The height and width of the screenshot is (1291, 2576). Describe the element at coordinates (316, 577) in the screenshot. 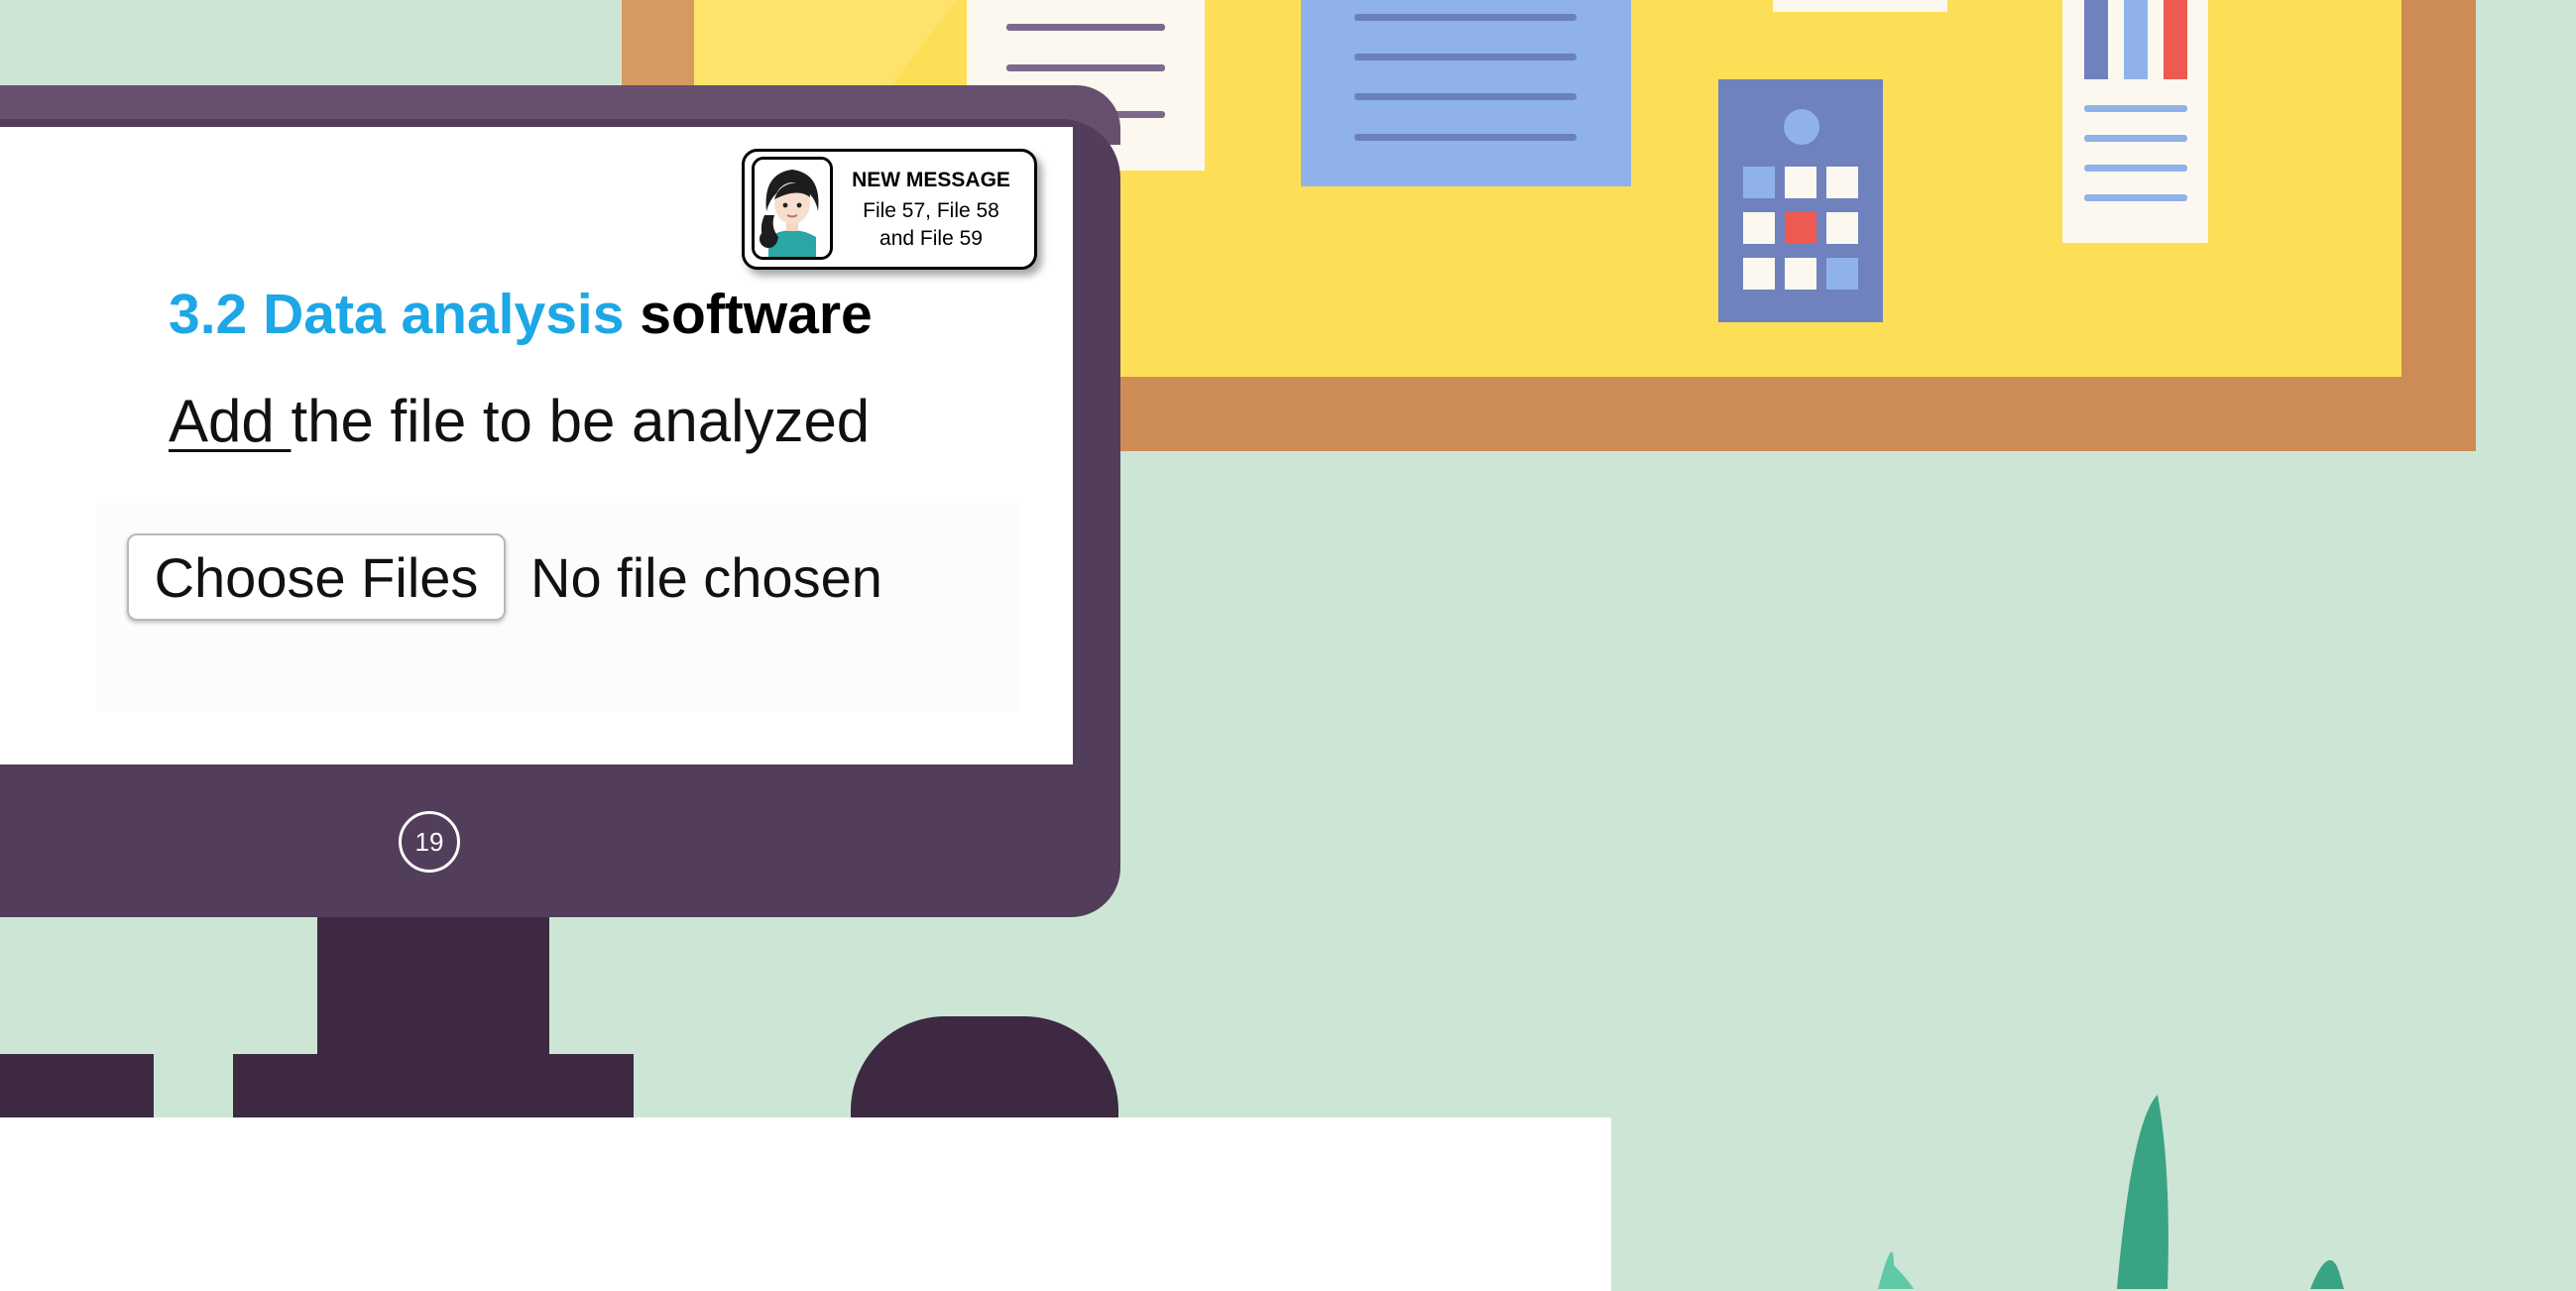

I see `choose-files-button: Choose Files` at that location.